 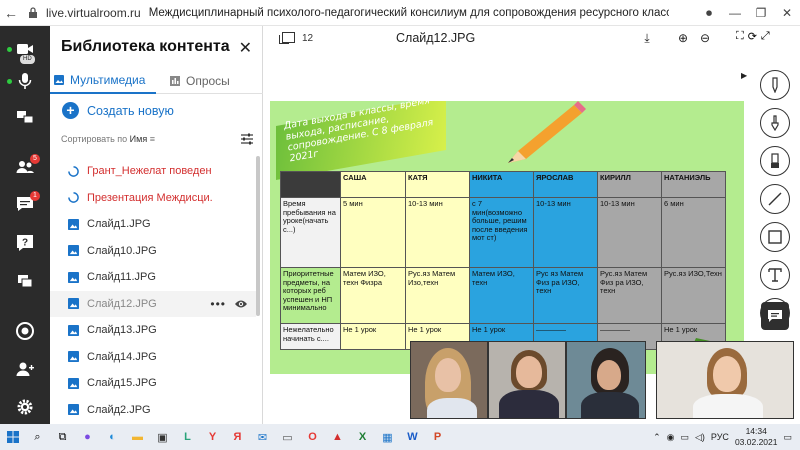 What do you see at coordinates (87, 437) in the screenshot?
I see `assistant-icon: ●` at bounding box center [87, 437].